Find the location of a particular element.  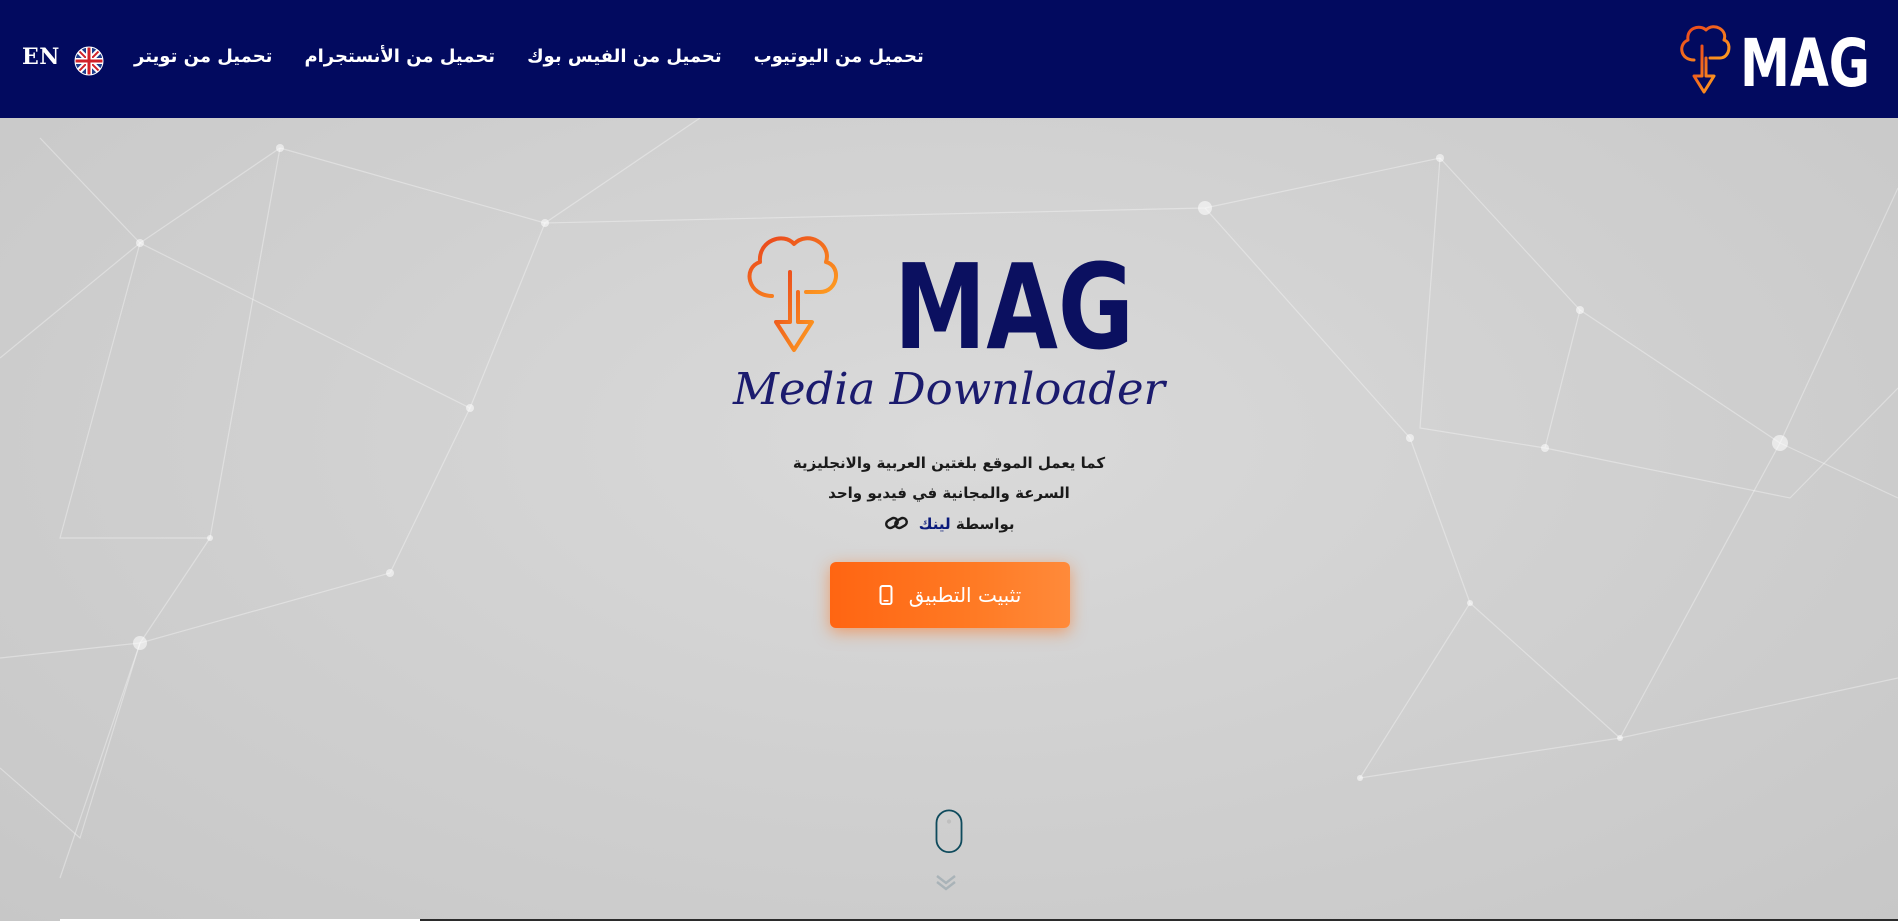

install-app-button: تثبيت التطبيق is located at coordinates (950, 595).